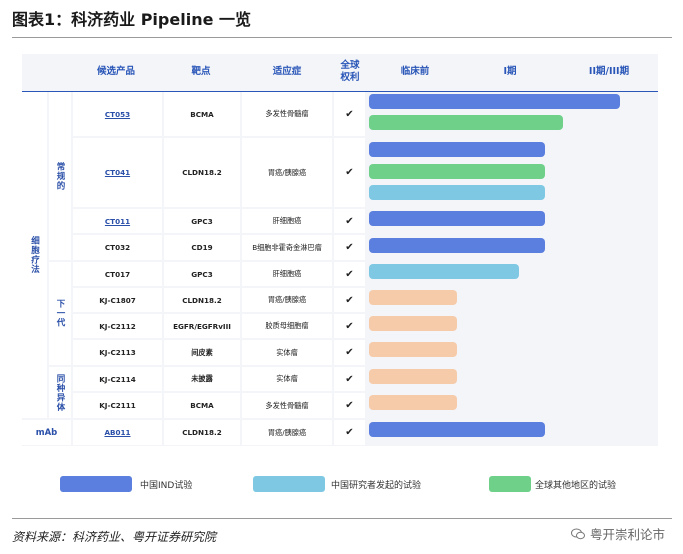 This screenshot has width=683, height=554. What do you see at coordinates (510, 71) in the screenshot?
I see `header-phase1: I期` at bounding box center [510, 71].